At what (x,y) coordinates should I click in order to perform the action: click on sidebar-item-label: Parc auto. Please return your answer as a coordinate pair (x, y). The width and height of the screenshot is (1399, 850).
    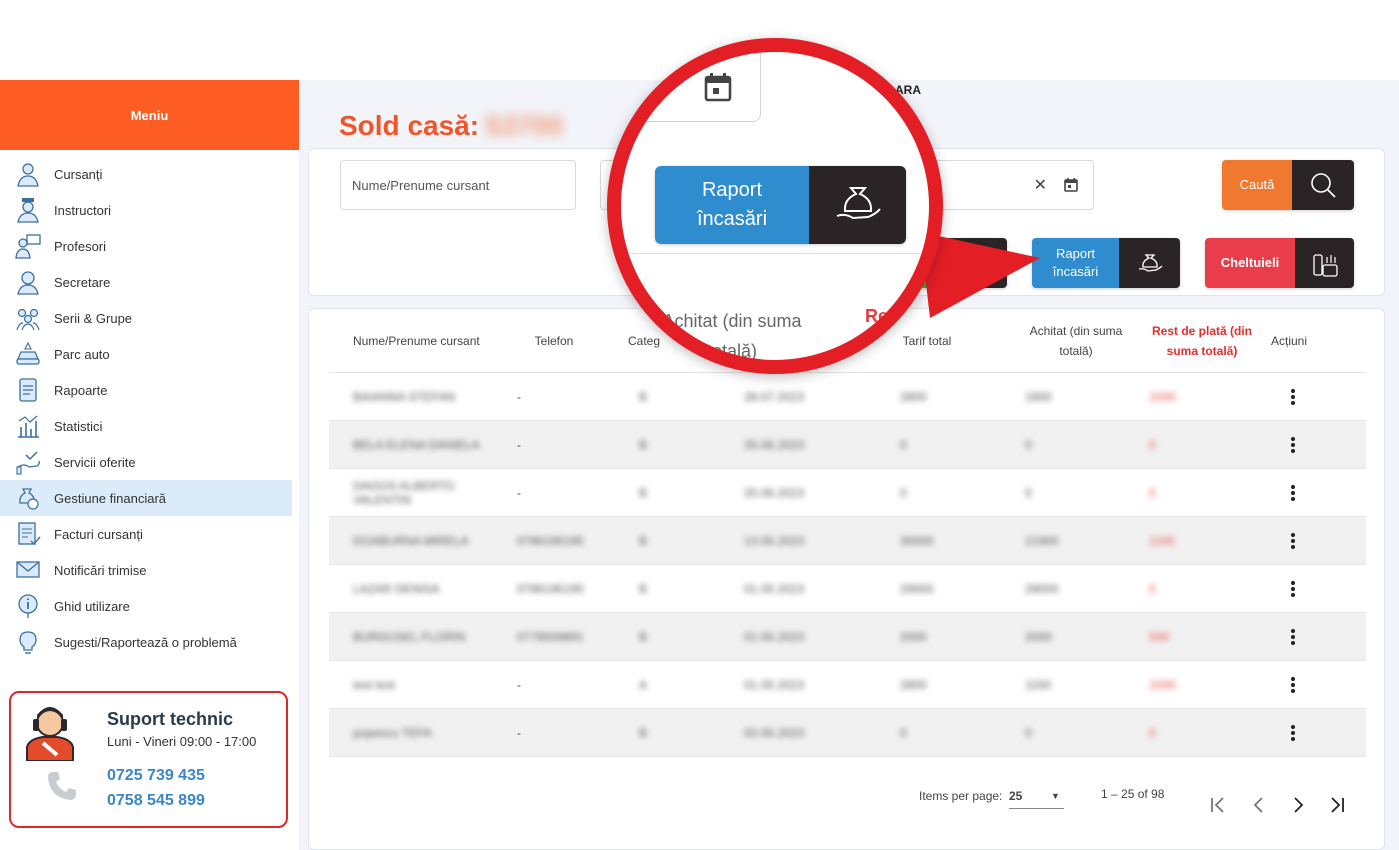
    Looking at the image, I should click on (82, 354).